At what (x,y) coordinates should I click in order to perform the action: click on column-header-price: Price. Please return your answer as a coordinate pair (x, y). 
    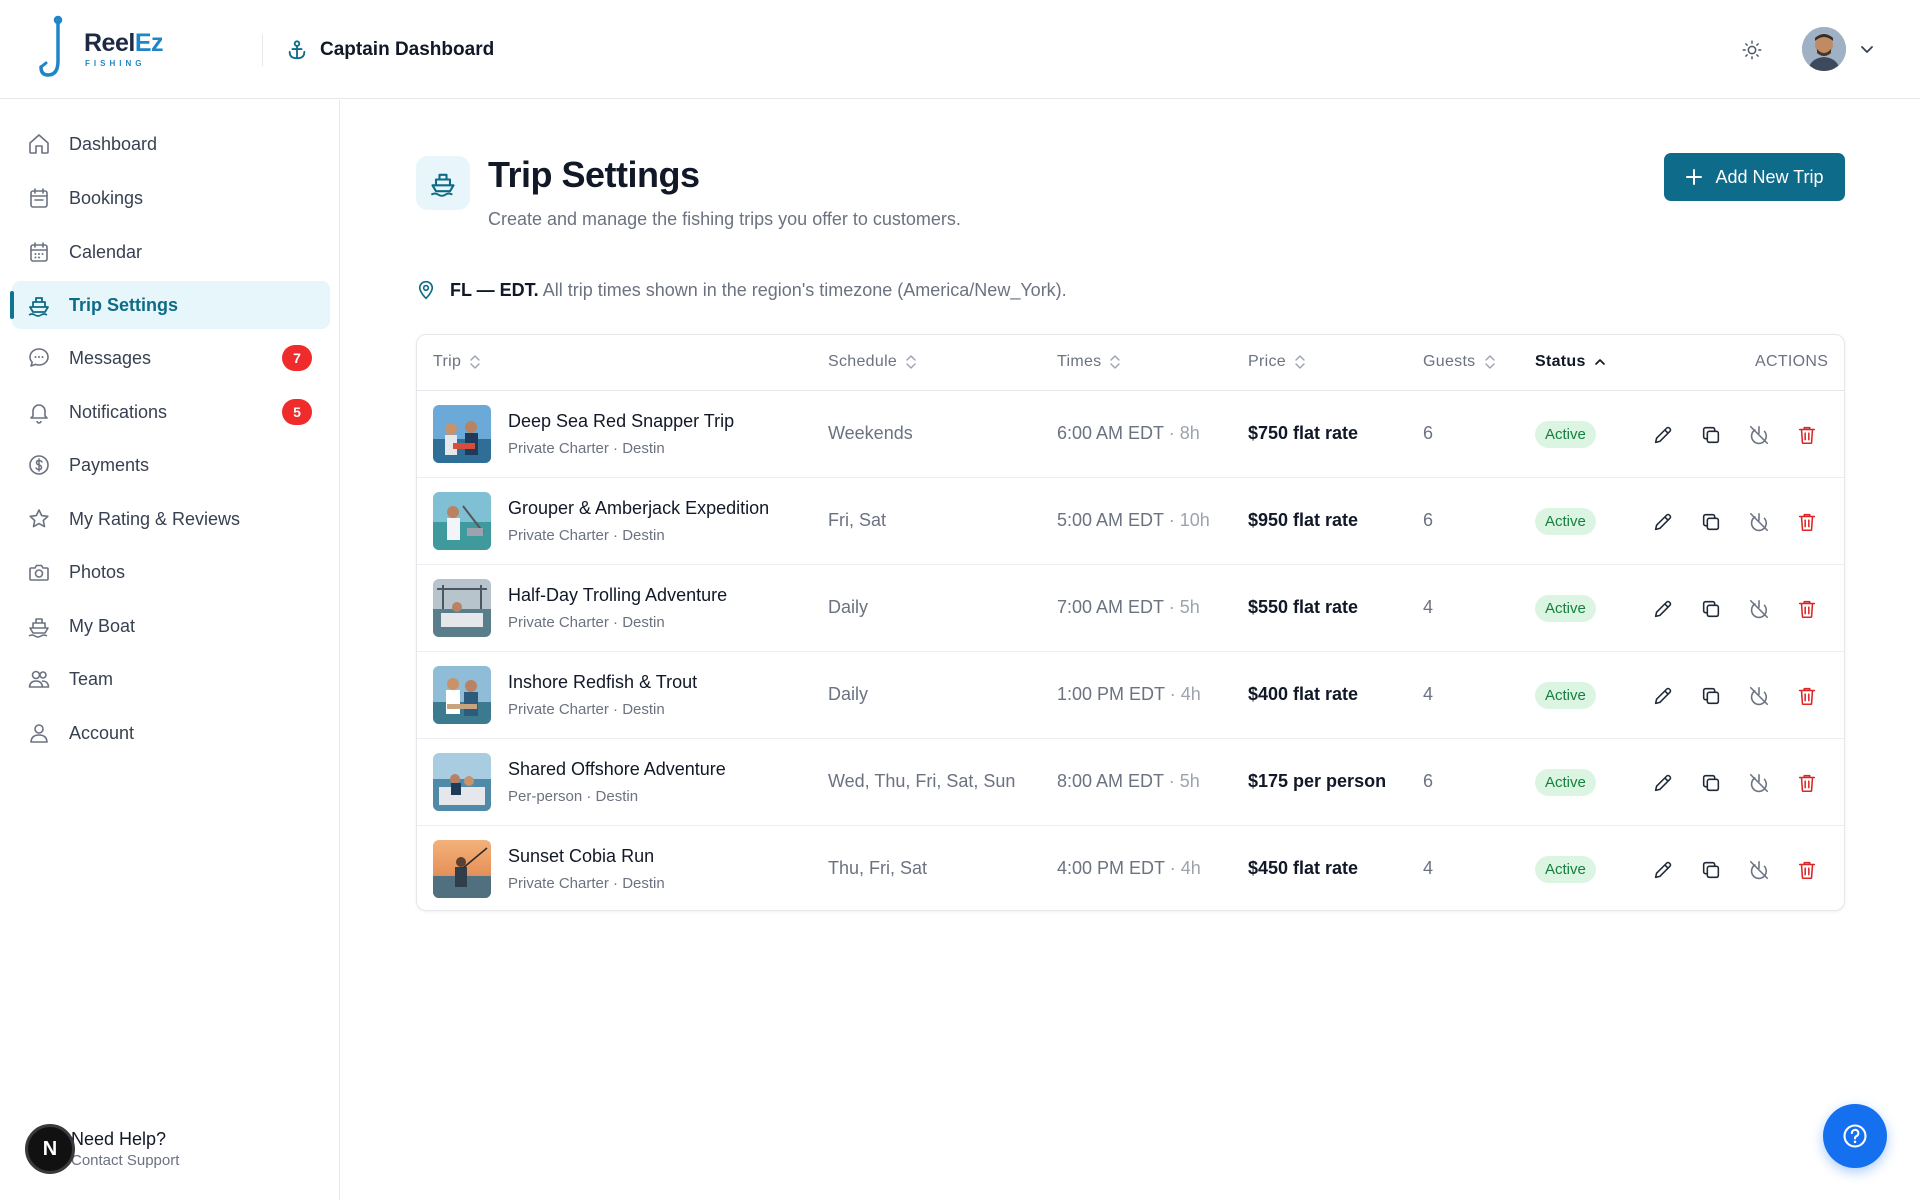
    Looking at the image, I should click on (1277, 362).